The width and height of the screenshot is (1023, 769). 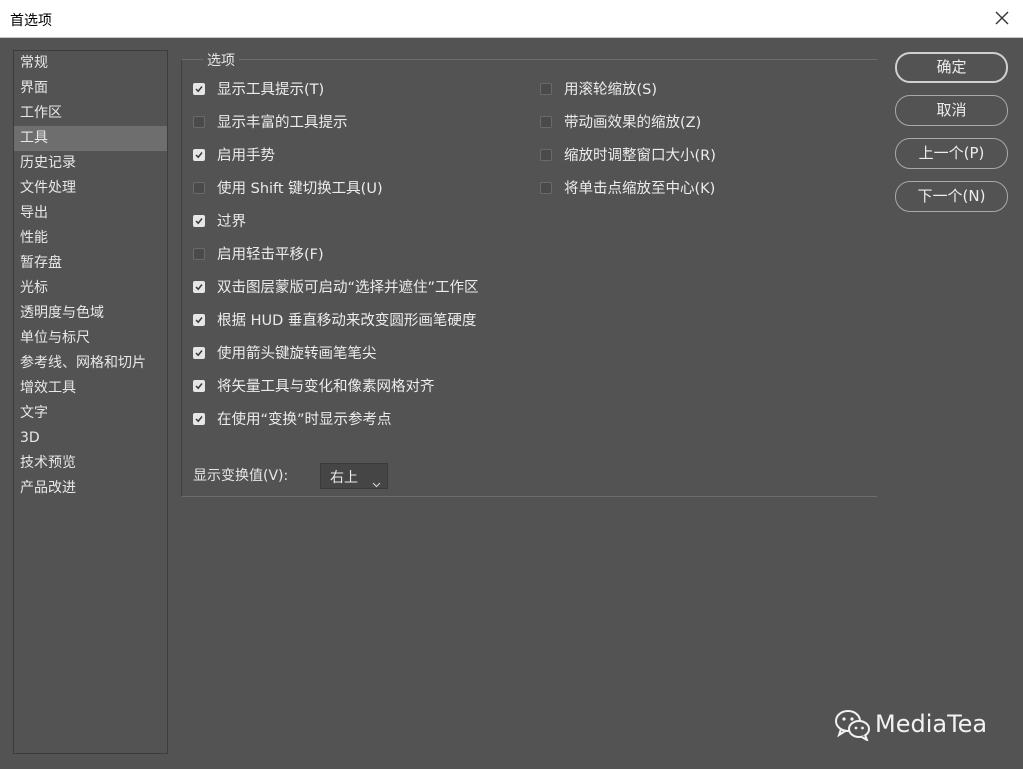 What do you see at coordinates (1002, 18) in the screenshot?
I see `close-icon` at bounding box center [1002, 18].